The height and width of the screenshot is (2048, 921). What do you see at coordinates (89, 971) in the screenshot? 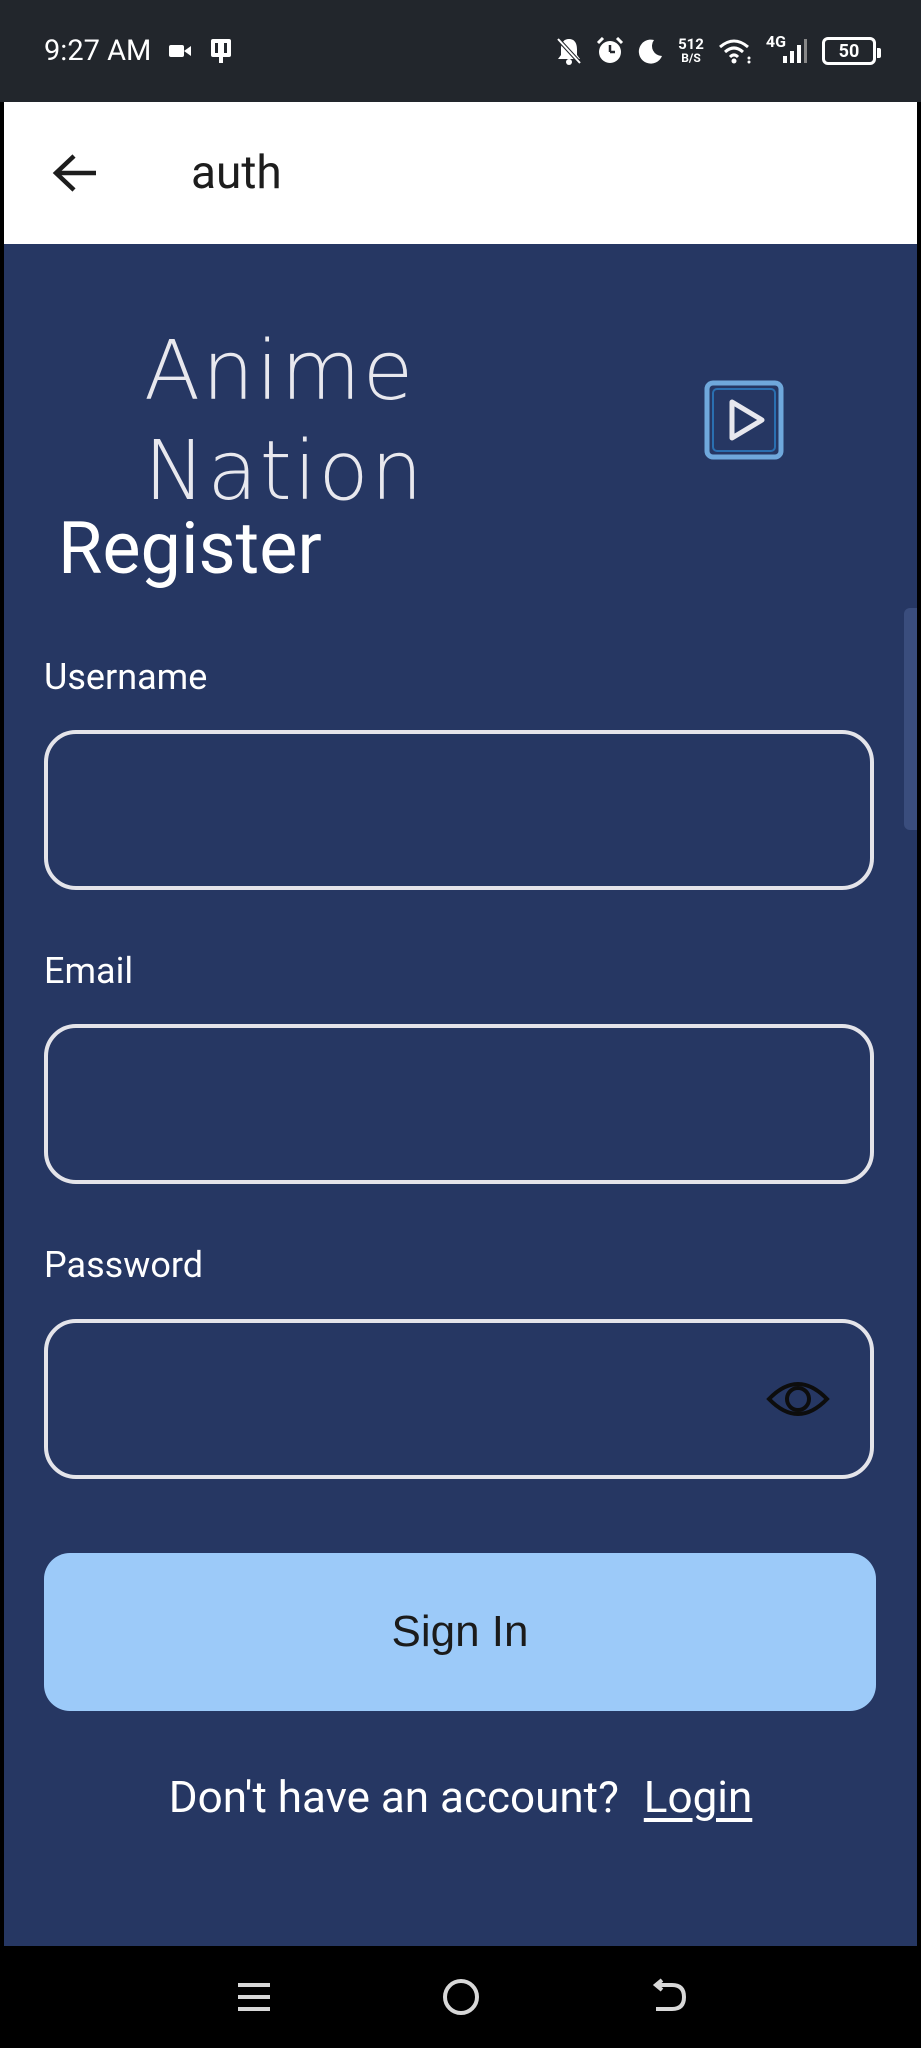
I see `email-label: Email` at bounding box center [89, 971].